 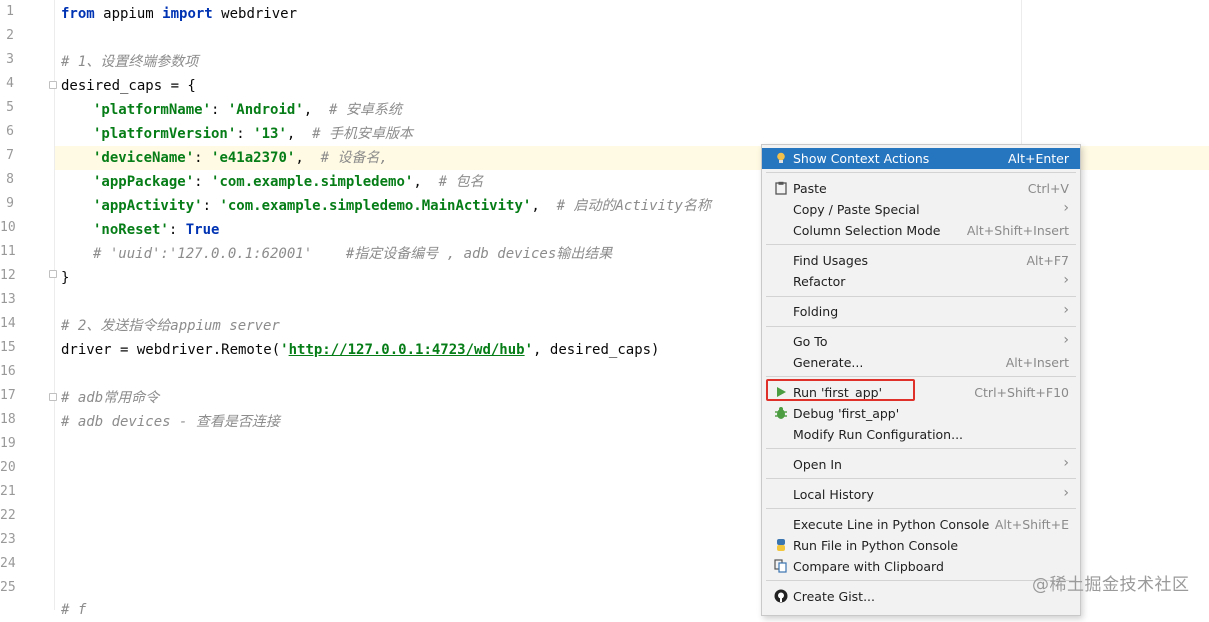 What do you see at coordinates (781, 545) in the screenshot?
I see `python-icon` at bounding box center [781, 545].